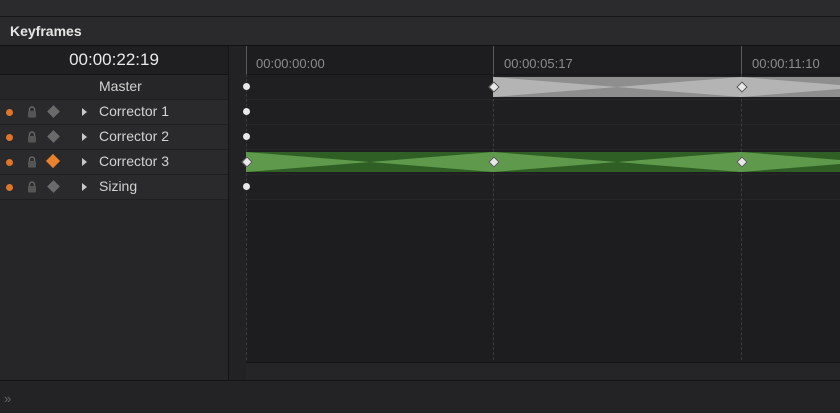 Image resolution: width=840 pixels, height=413 pixels. What do you see at coordinates (420, 31) in the screenshot?
I see `keyframes-header: Keyframes` at bounding box center [420, 31].